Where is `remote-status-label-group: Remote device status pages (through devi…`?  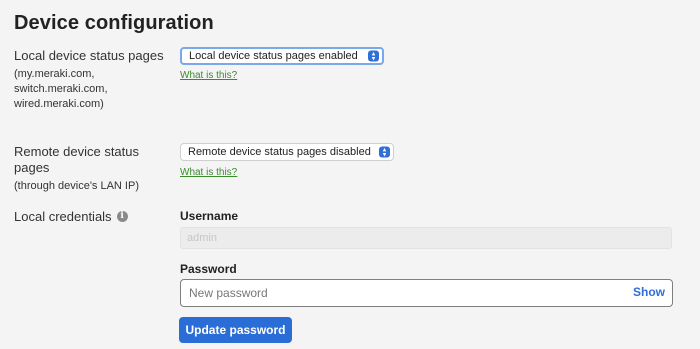 remote-status-label-group: Remote device status pages (through devi… is located at coordinates (89, 169).